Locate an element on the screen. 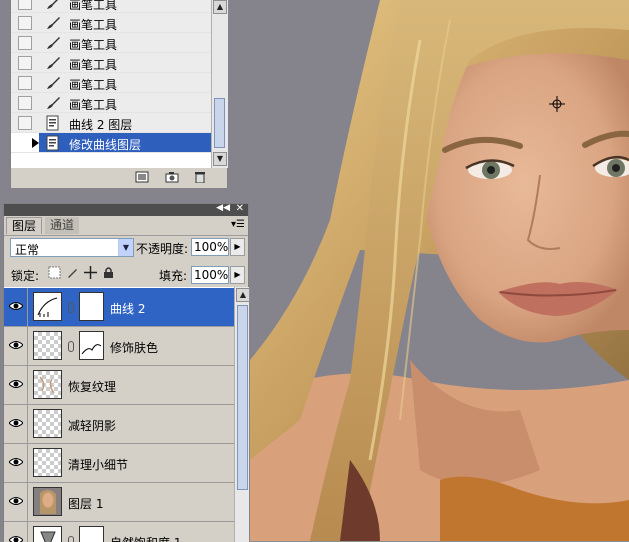 This screenshot has width=629, height=542. history-item-label: 曲线 2 图层 is located at coordinates (100, 124).